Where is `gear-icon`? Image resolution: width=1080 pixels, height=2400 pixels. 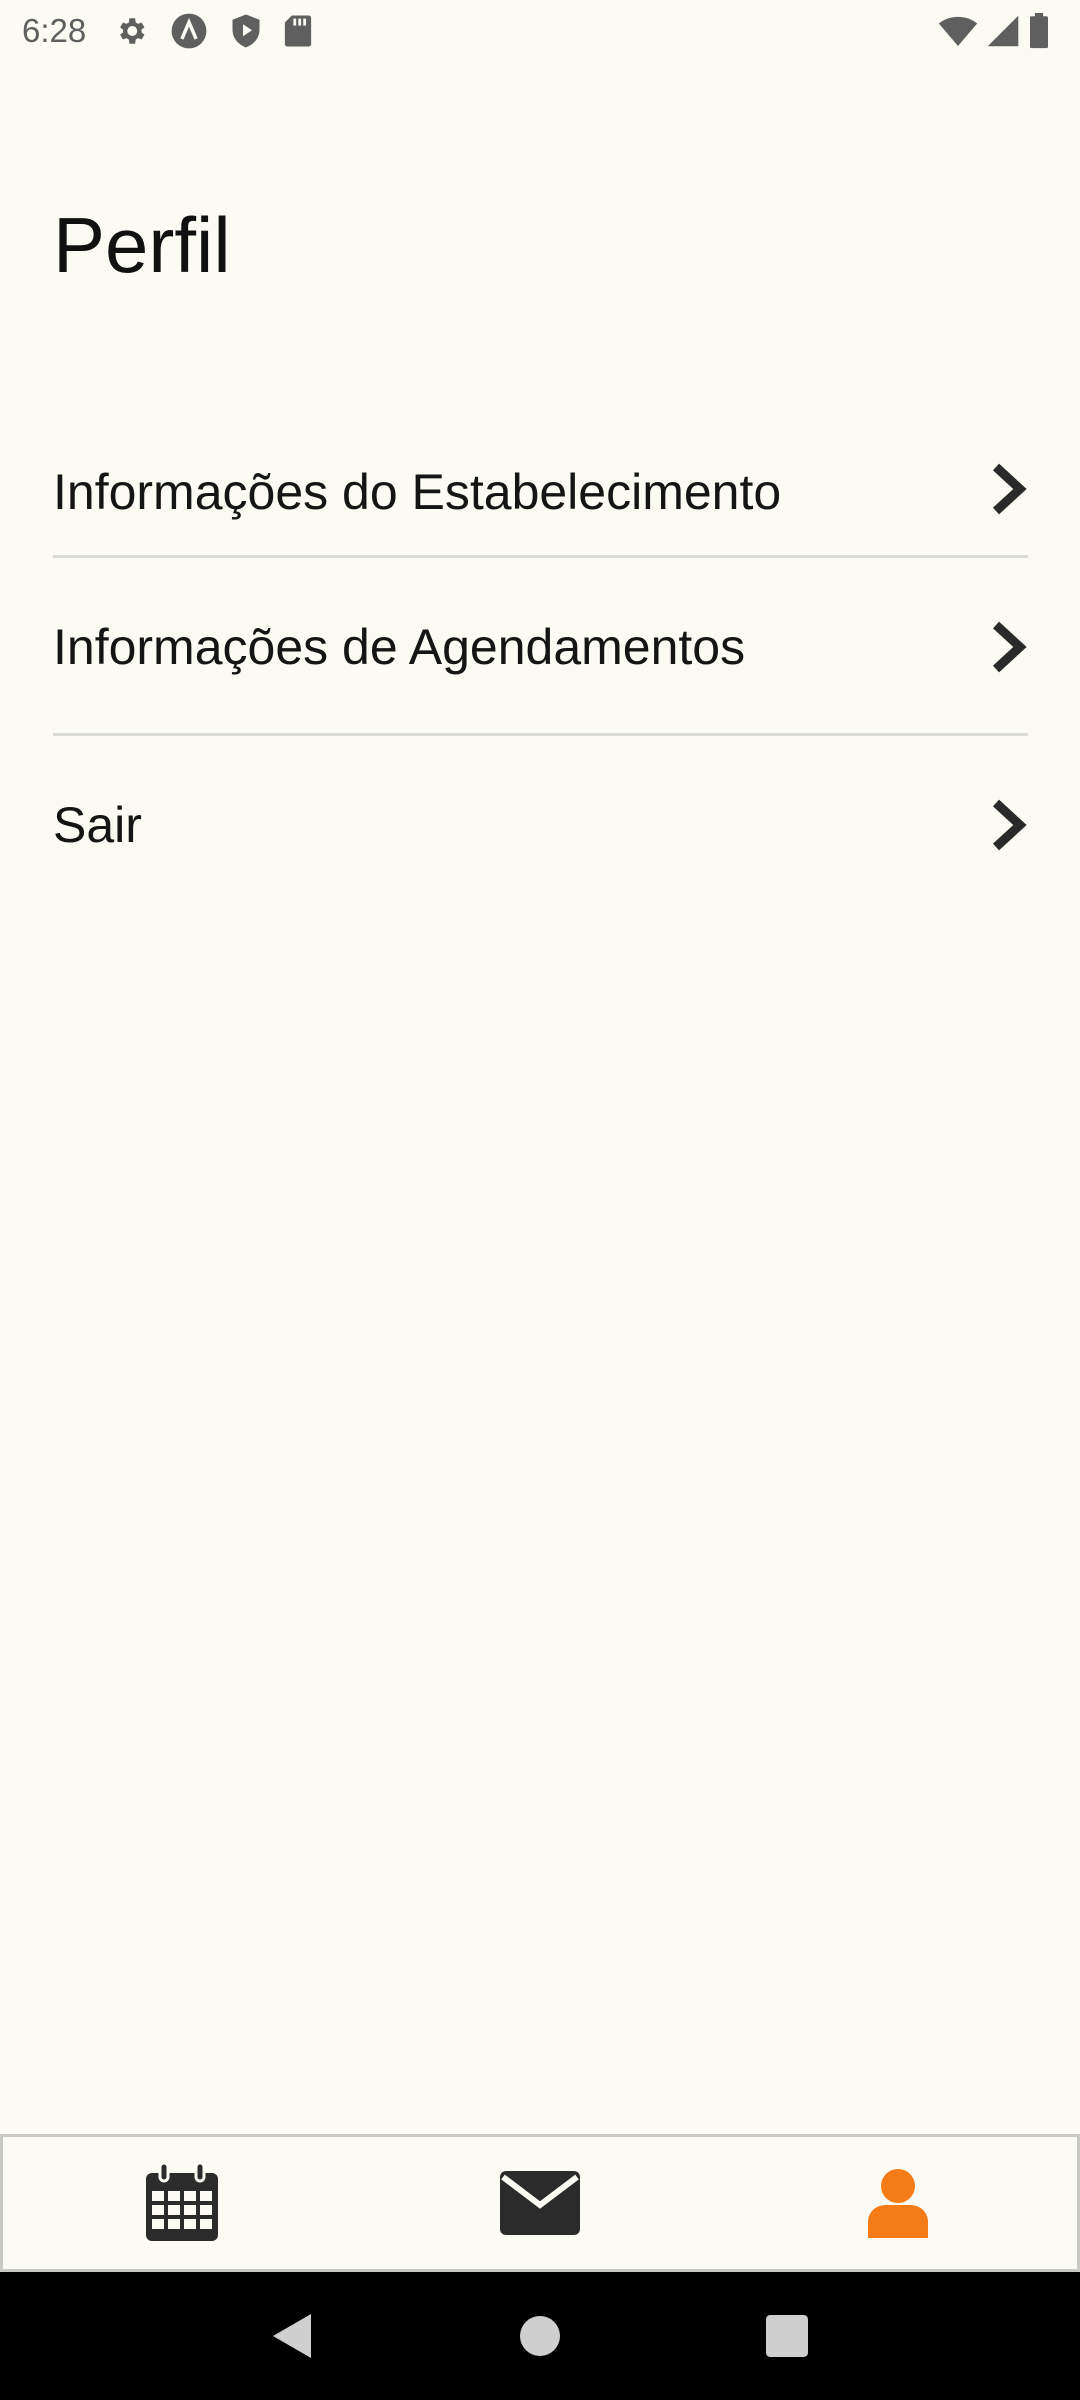
gear-icon is located at coordinates (131, 31).